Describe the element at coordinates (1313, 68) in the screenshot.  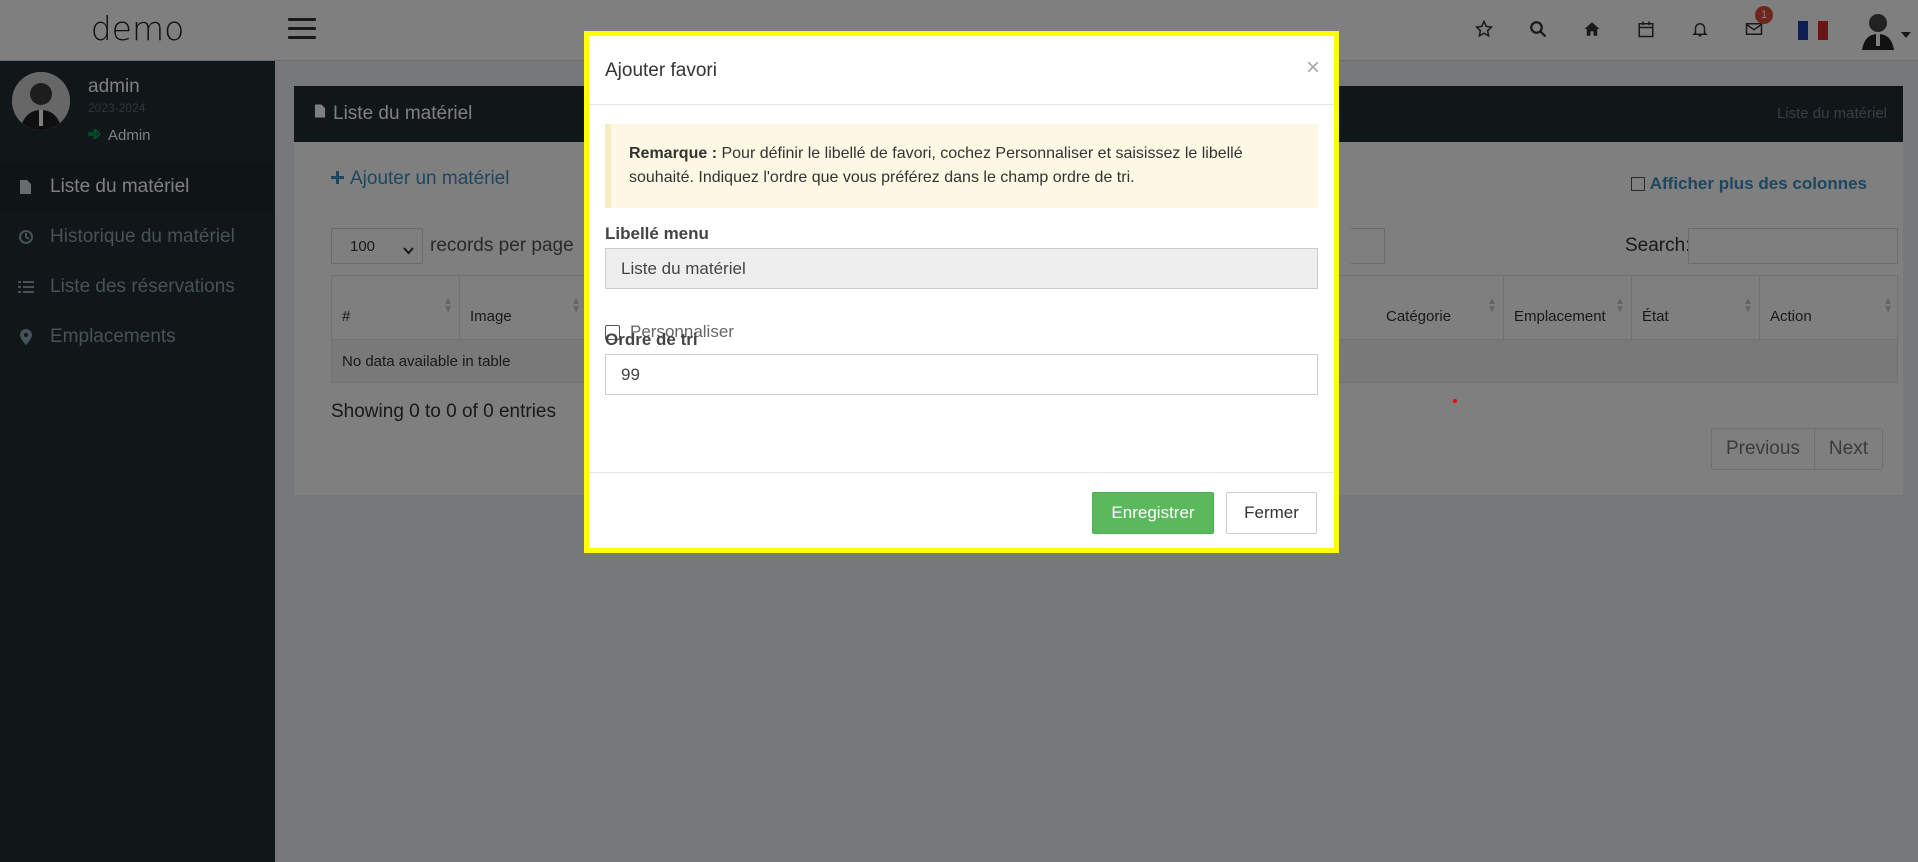
I see `close-icon: ×` at that location.